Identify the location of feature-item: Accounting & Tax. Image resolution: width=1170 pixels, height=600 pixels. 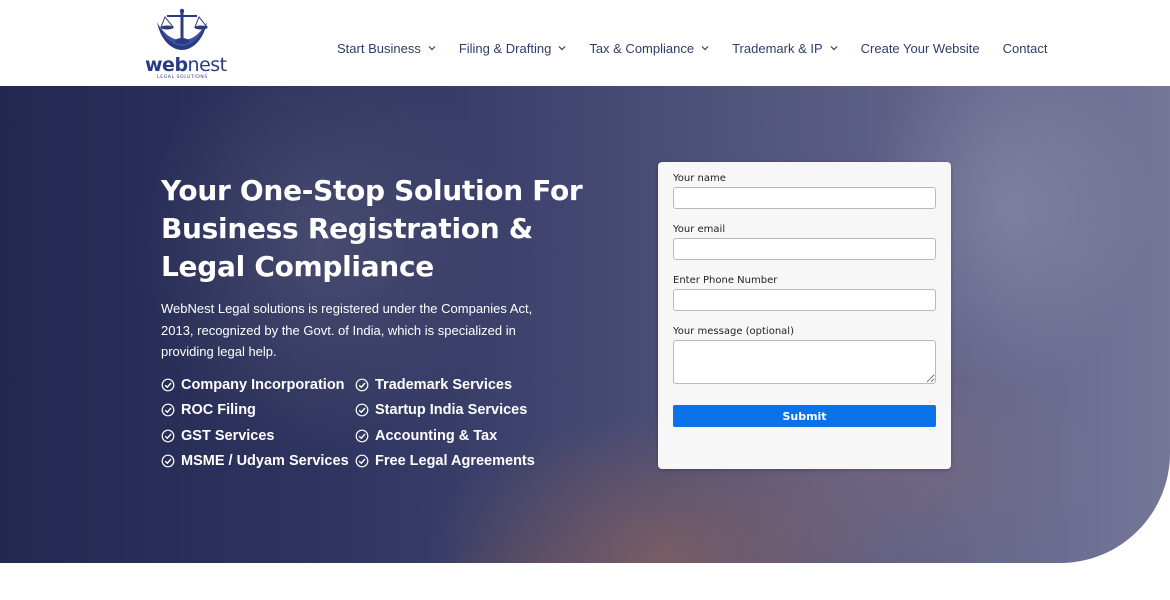
(455, 435).